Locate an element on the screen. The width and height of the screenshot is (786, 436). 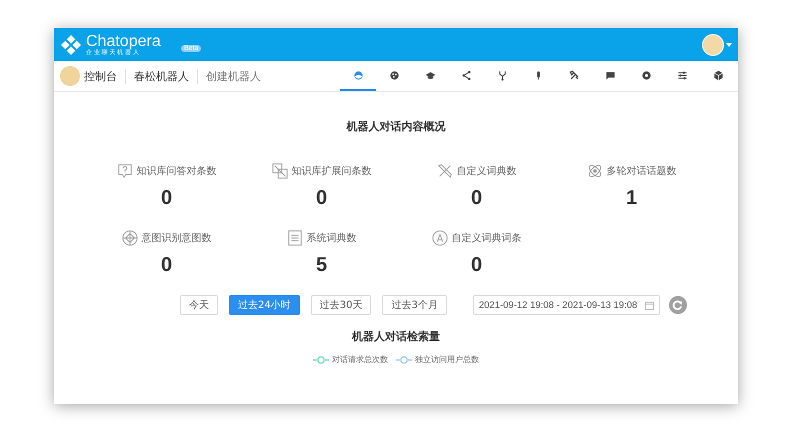
stat-label: 多轮对话话题数 is located at coordinates (641, 171).